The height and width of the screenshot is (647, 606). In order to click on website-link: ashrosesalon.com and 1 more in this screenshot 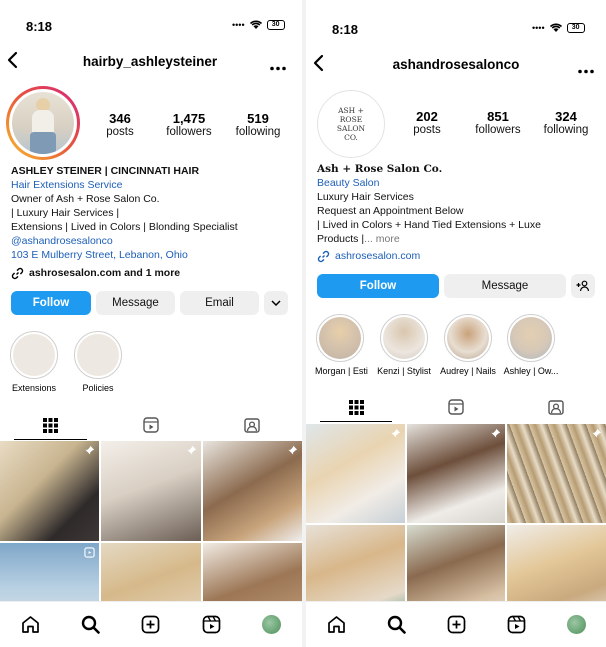, I will do `click(155, 273)`.